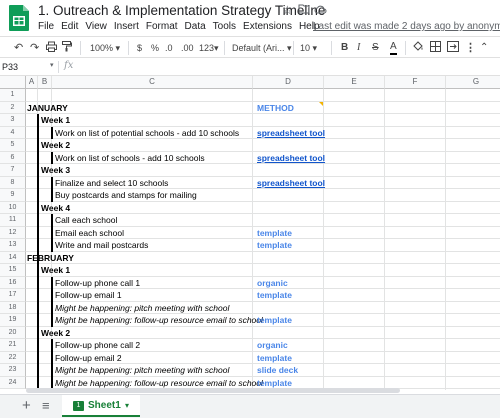  I want to click on name-box-dropdown-icon: ▾, so click(52, 65).